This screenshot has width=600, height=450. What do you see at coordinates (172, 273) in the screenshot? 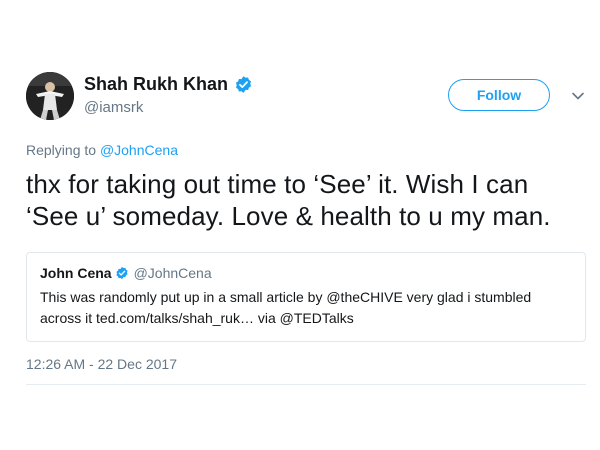
I see `quoted-author-handle: @JohnCena` at bounding box center [172, 273].